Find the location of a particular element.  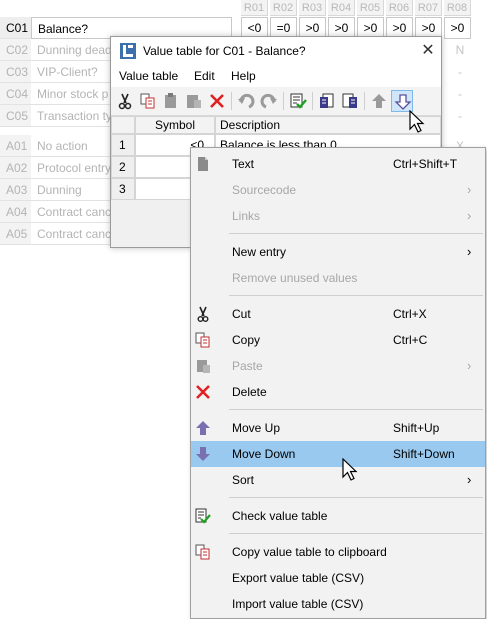

undo-icon is located at coordinates (246, 101).